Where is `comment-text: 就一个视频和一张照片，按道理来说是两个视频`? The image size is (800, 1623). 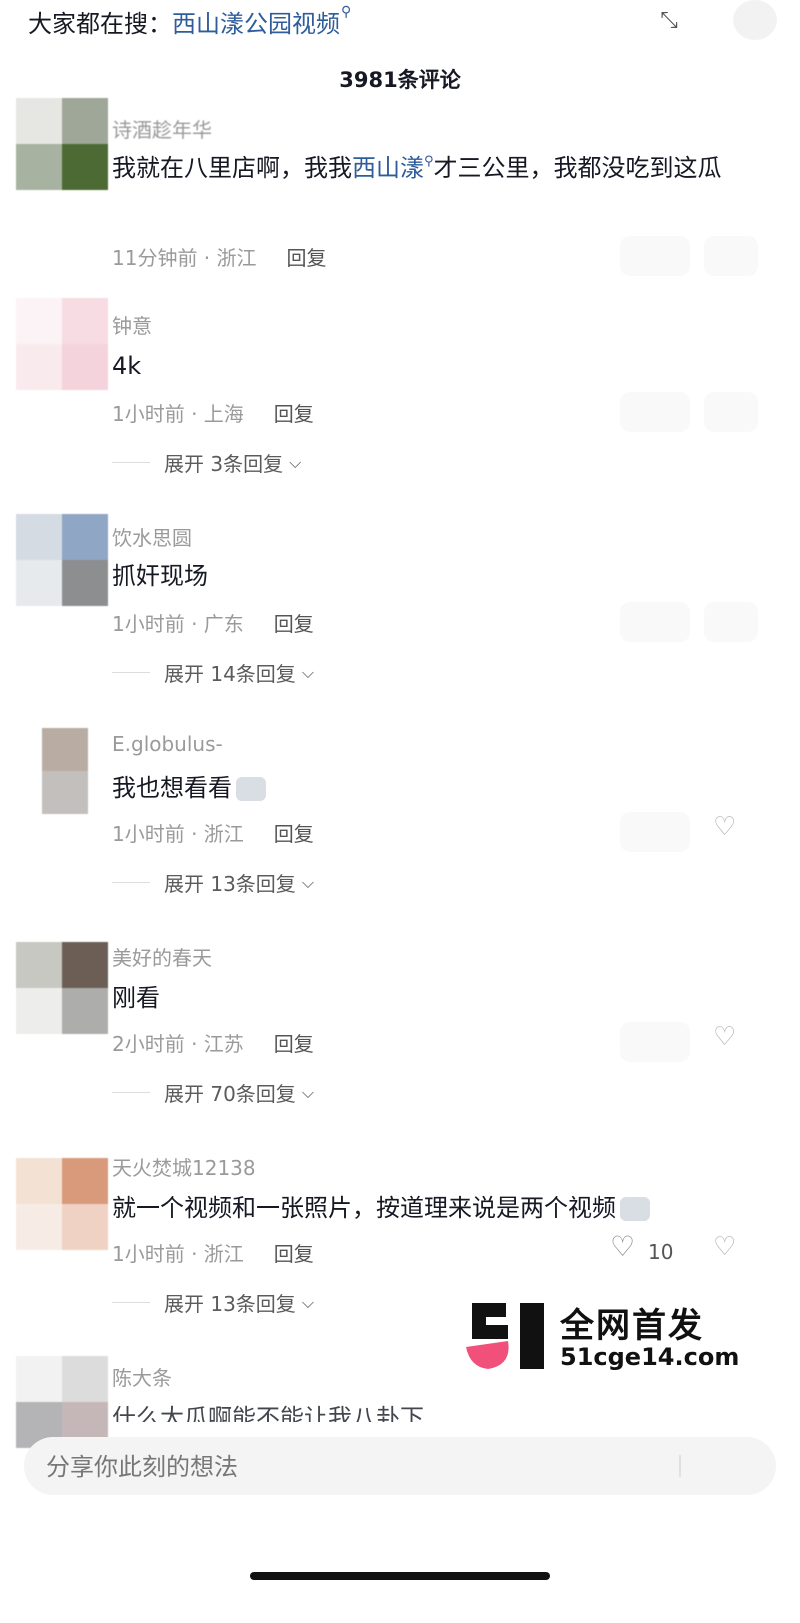 comment-text: 就一个视频和一张照片，按道理来说是两个视频 is located at coordinates (442, 1208).